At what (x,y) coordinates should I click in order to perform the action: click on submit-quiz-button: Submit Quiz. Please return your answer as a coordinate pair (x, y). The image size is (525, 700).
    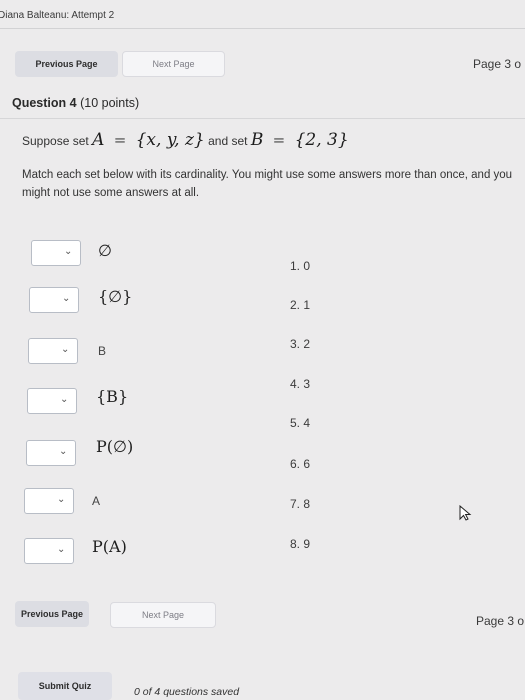
    Looking at the image, I should click on (65, 686).